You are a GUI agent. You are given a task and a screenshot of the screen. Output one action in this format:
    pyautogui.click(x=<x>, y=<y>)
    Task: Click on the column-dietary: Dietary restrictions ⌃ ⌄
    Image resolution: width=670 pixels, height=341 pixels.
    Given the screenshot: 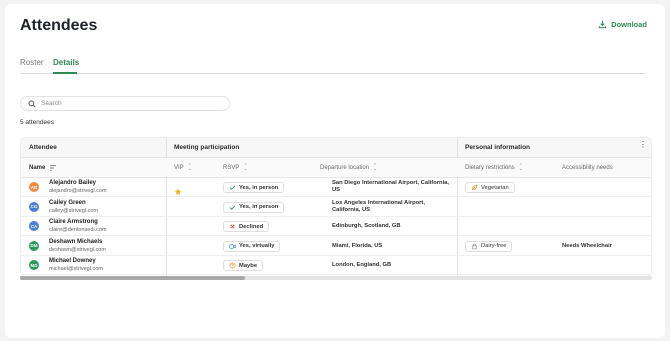 What is the action you would take?
    pyautogui.click(x=494, y=167)
    